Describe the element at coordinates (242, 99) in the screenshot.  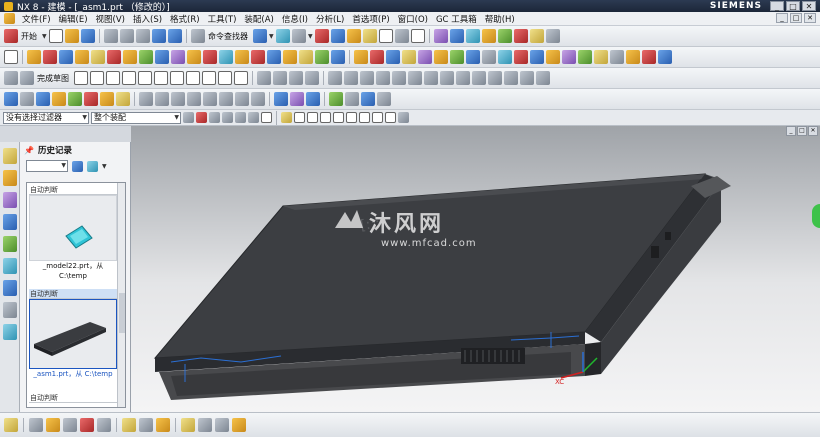
I see `tracelines-icon` at that location.